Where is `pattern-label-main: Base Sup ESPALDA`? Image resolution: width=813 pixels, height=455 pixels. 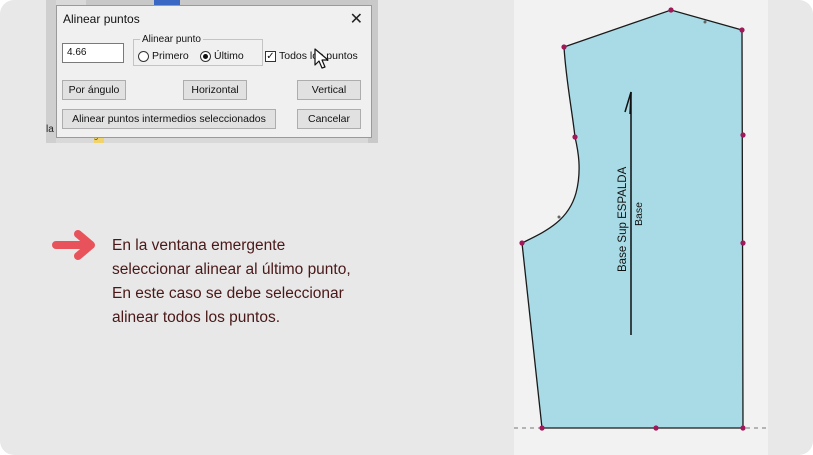 pattern-label-main: Base Sup ESPALDA is located at coordinates (623, 219).